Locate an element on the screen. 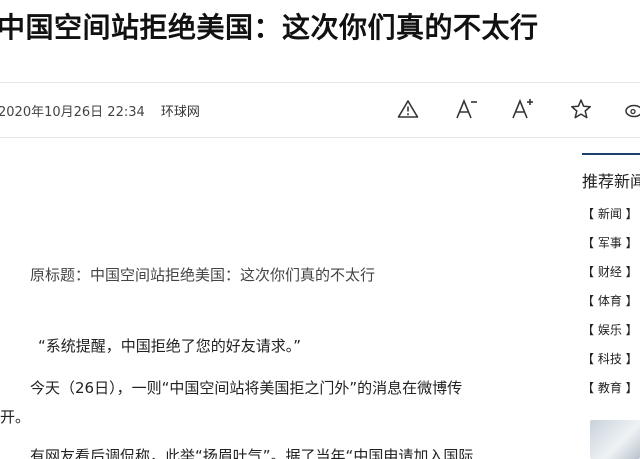 The width and height of the screenshot is (640, 459). category-label: 【 科技 】 is located at coordinates (610, 359).